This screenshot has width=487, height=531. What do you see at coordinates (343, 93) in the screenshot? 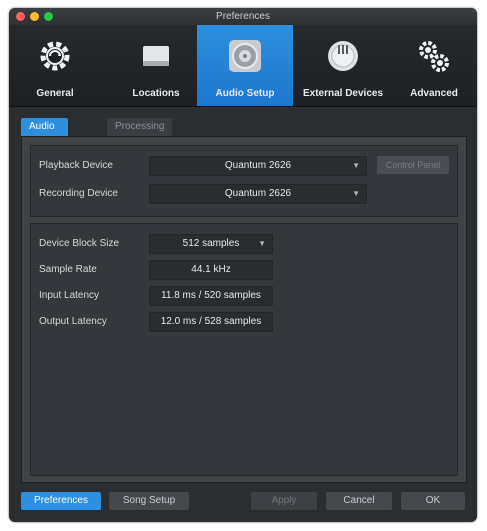
I see `toolbar-label-external-devices: External Devices` at bounding box center [343, 93].